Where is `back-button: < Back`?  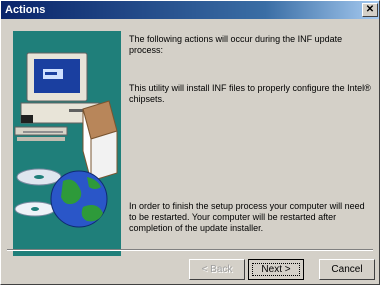
back-button: < Back is located at coordinates (217, 269).